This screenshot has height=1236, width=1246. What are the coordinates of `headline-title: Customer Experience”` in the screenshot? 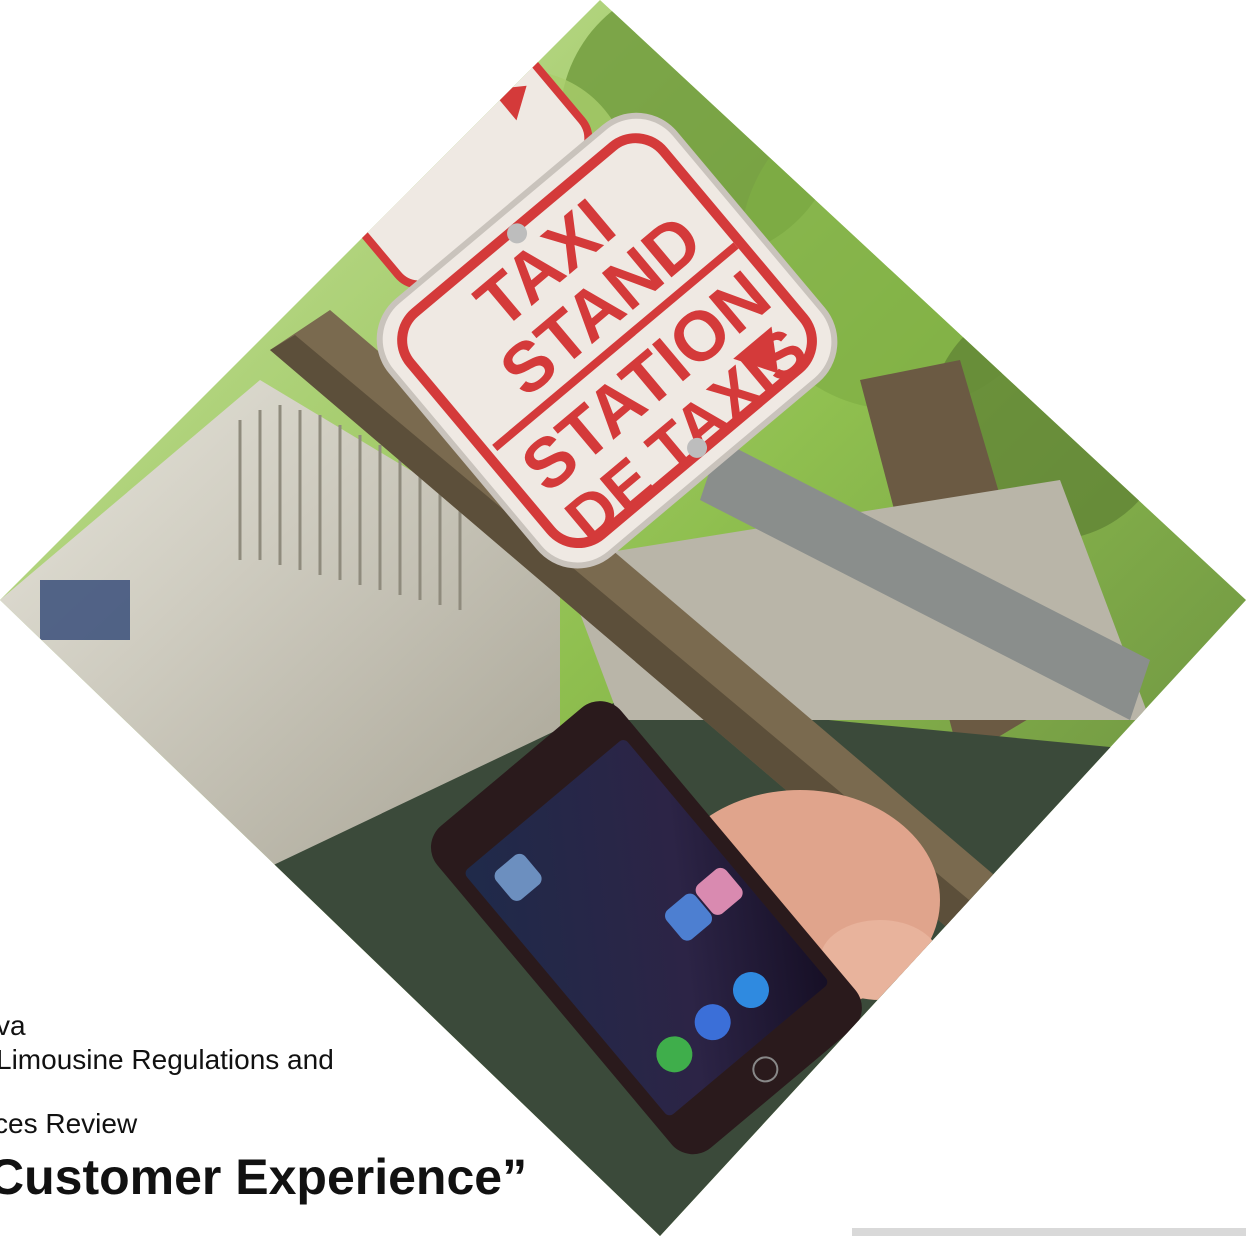 It's located at (264, 1177).